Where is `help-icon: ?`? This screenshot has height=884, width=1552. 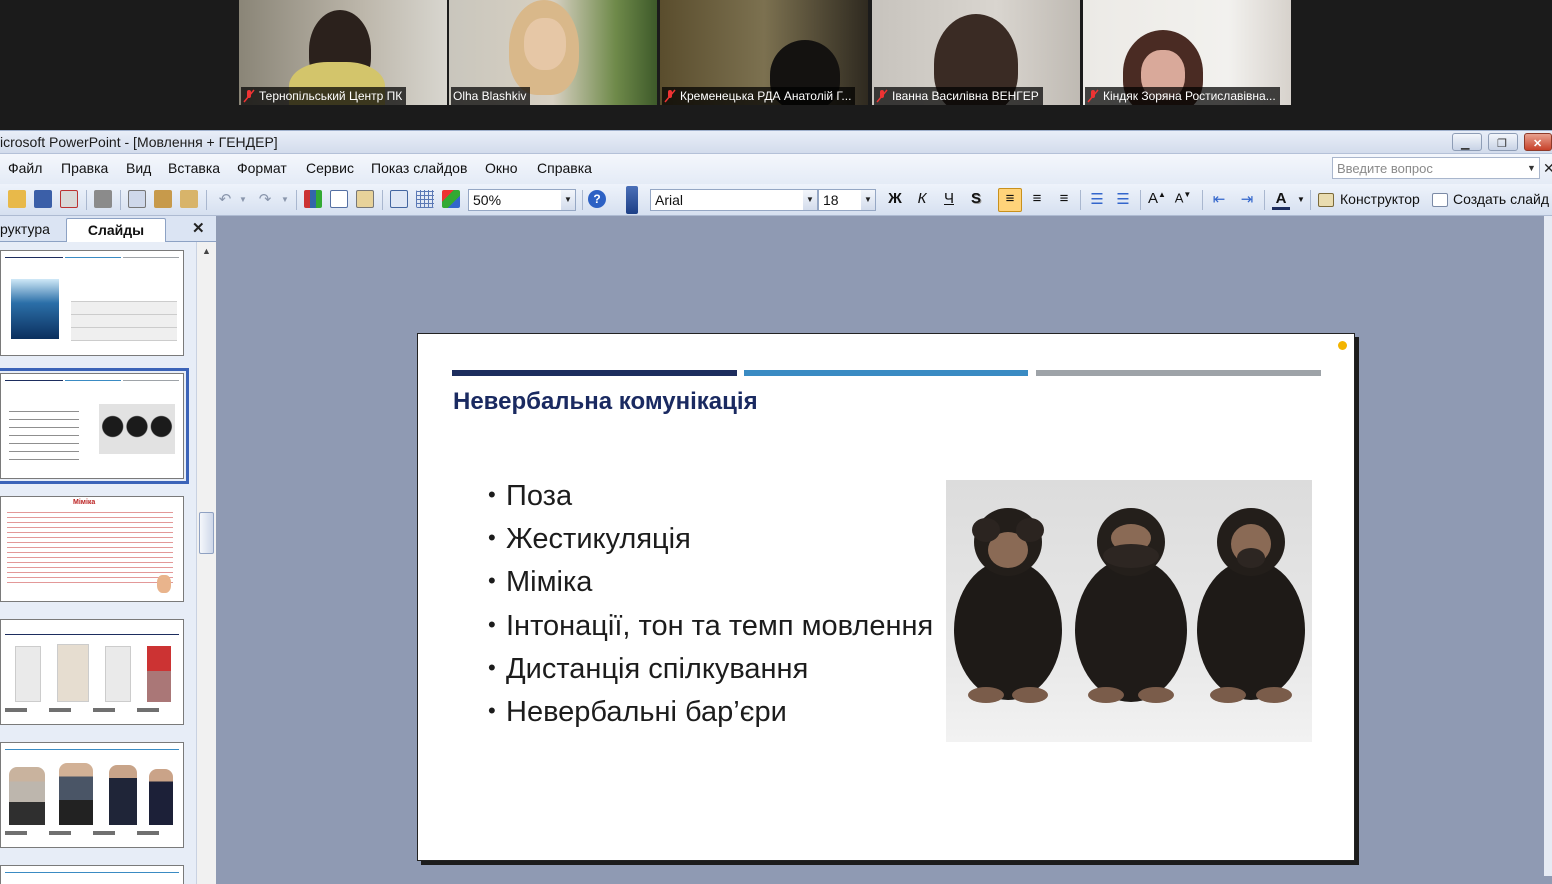 help-icon: ? is located at coordinates (597, 199).